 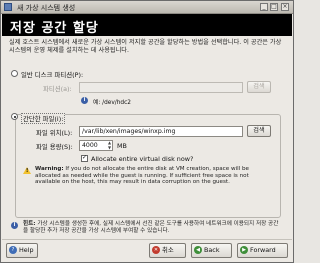 I want to click on help-icon: ?, so click(x=13, y=250).